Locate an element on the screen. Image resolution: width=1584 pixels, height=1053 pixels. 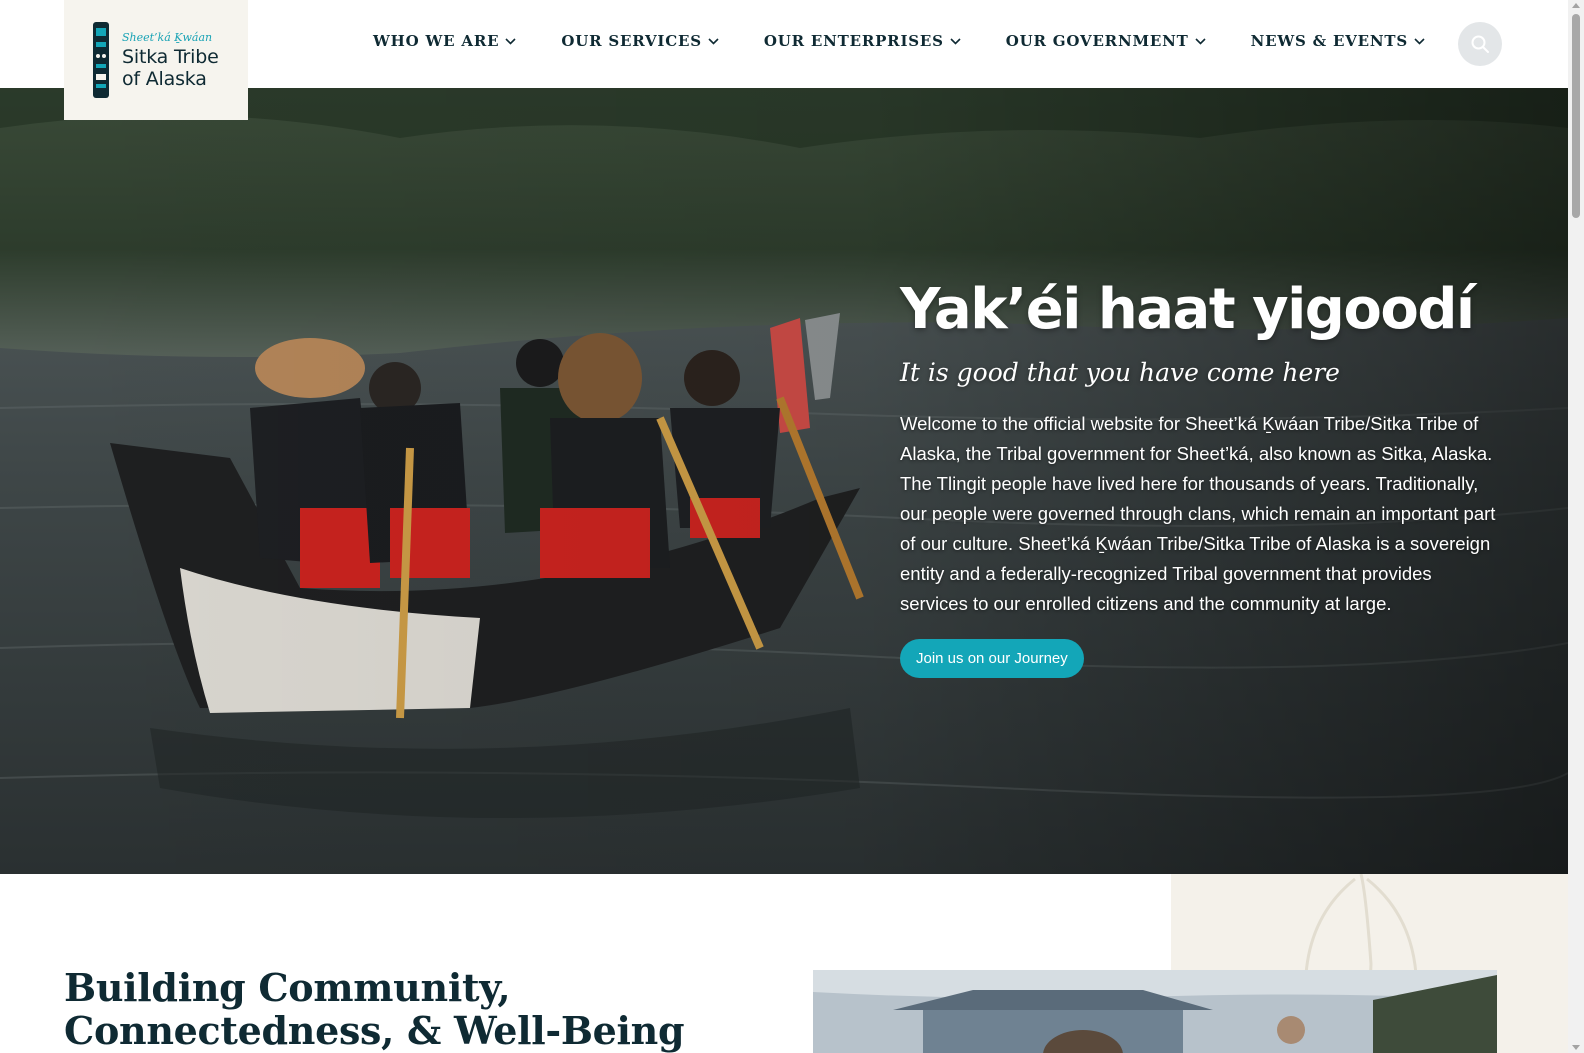
nav-item-label: OUR GOVERNMENT is located at coordinates (1097, 41).